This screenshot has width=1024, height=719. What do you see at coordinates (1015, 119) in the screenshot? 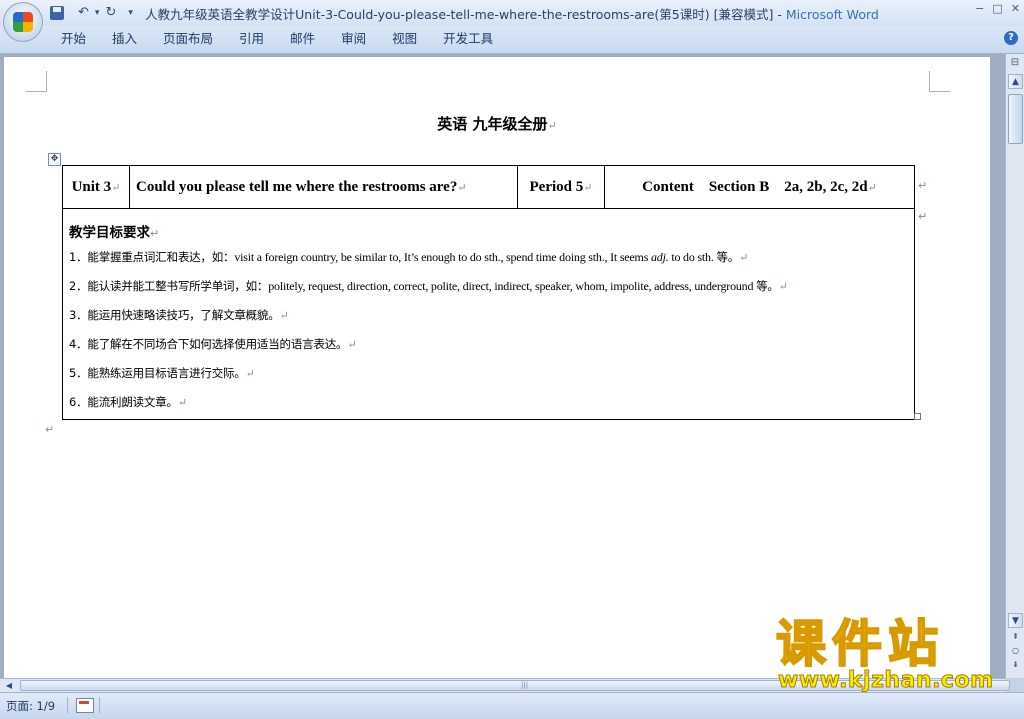
I see `vertical-scroll-thumb` at bounding box center [1015, 119].